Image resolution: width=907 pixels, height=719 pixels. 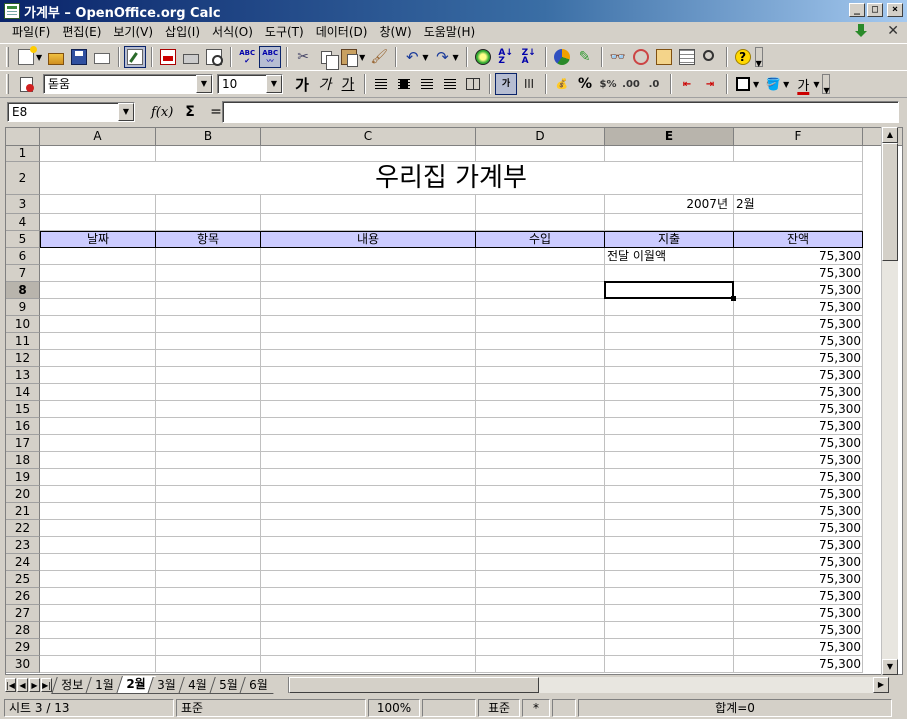 I want to click on menu-window: 창(W), so click(x=395, y=32).